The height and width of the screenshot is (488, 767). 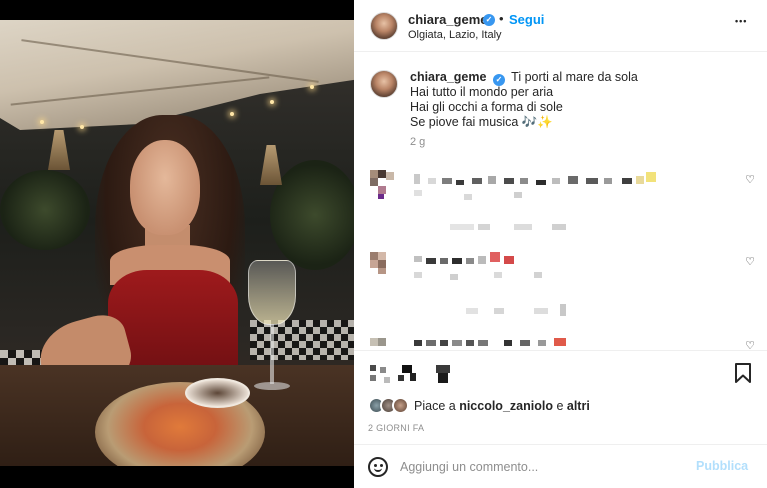 What do you see at coordinates (482, 92) in the screenshot?
I see `caption-line-2: Hai tutto il mondo per aria` at bounding box center [482, 92].